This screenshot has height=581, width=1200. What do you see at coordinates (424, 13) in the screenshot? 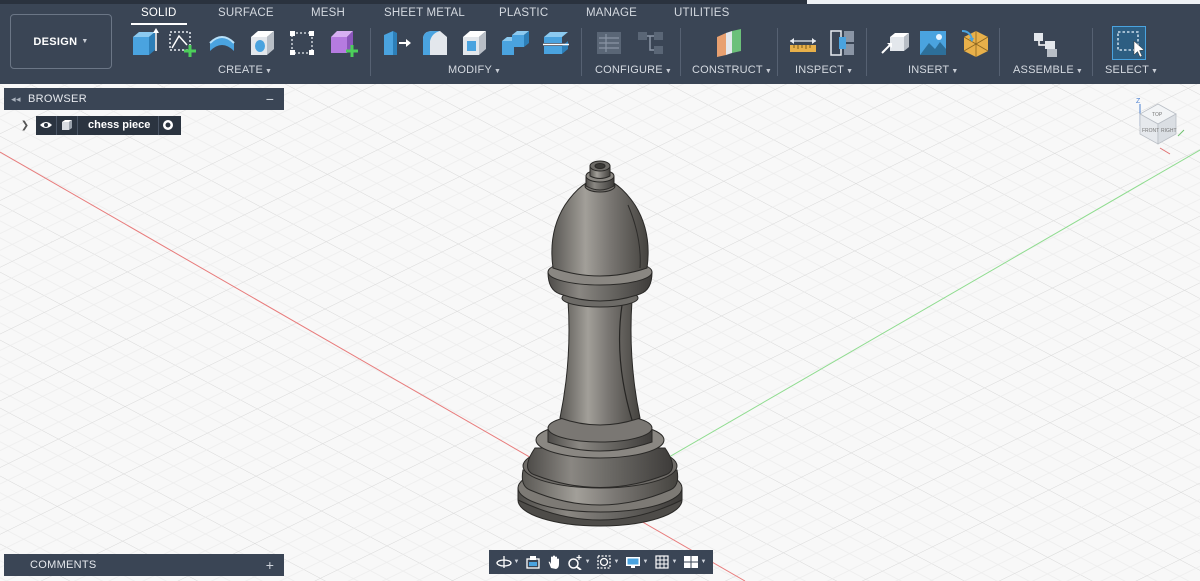
I see `tab-sheet-metal: SHEET METAL` at bounding box center [424, 13].